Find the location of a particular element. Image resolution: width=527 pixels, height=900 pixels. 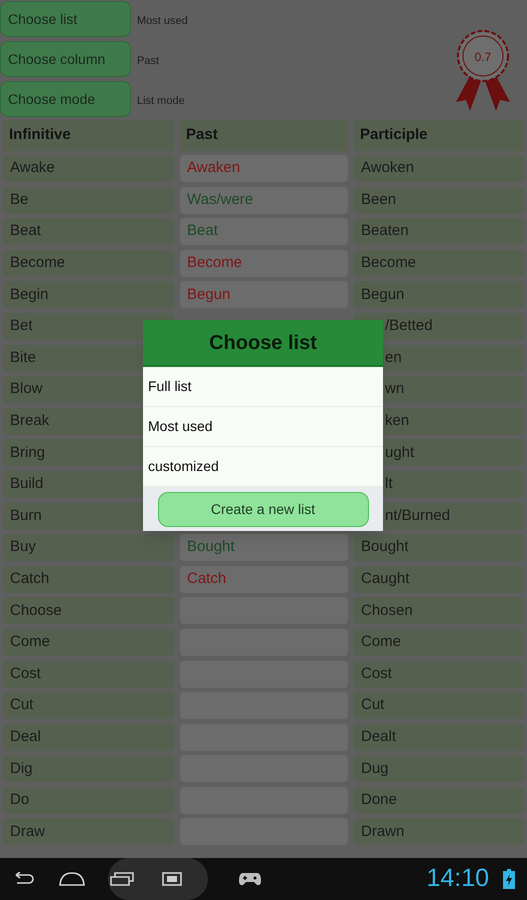

screenshot-icon is located at coordinates (172, 879).